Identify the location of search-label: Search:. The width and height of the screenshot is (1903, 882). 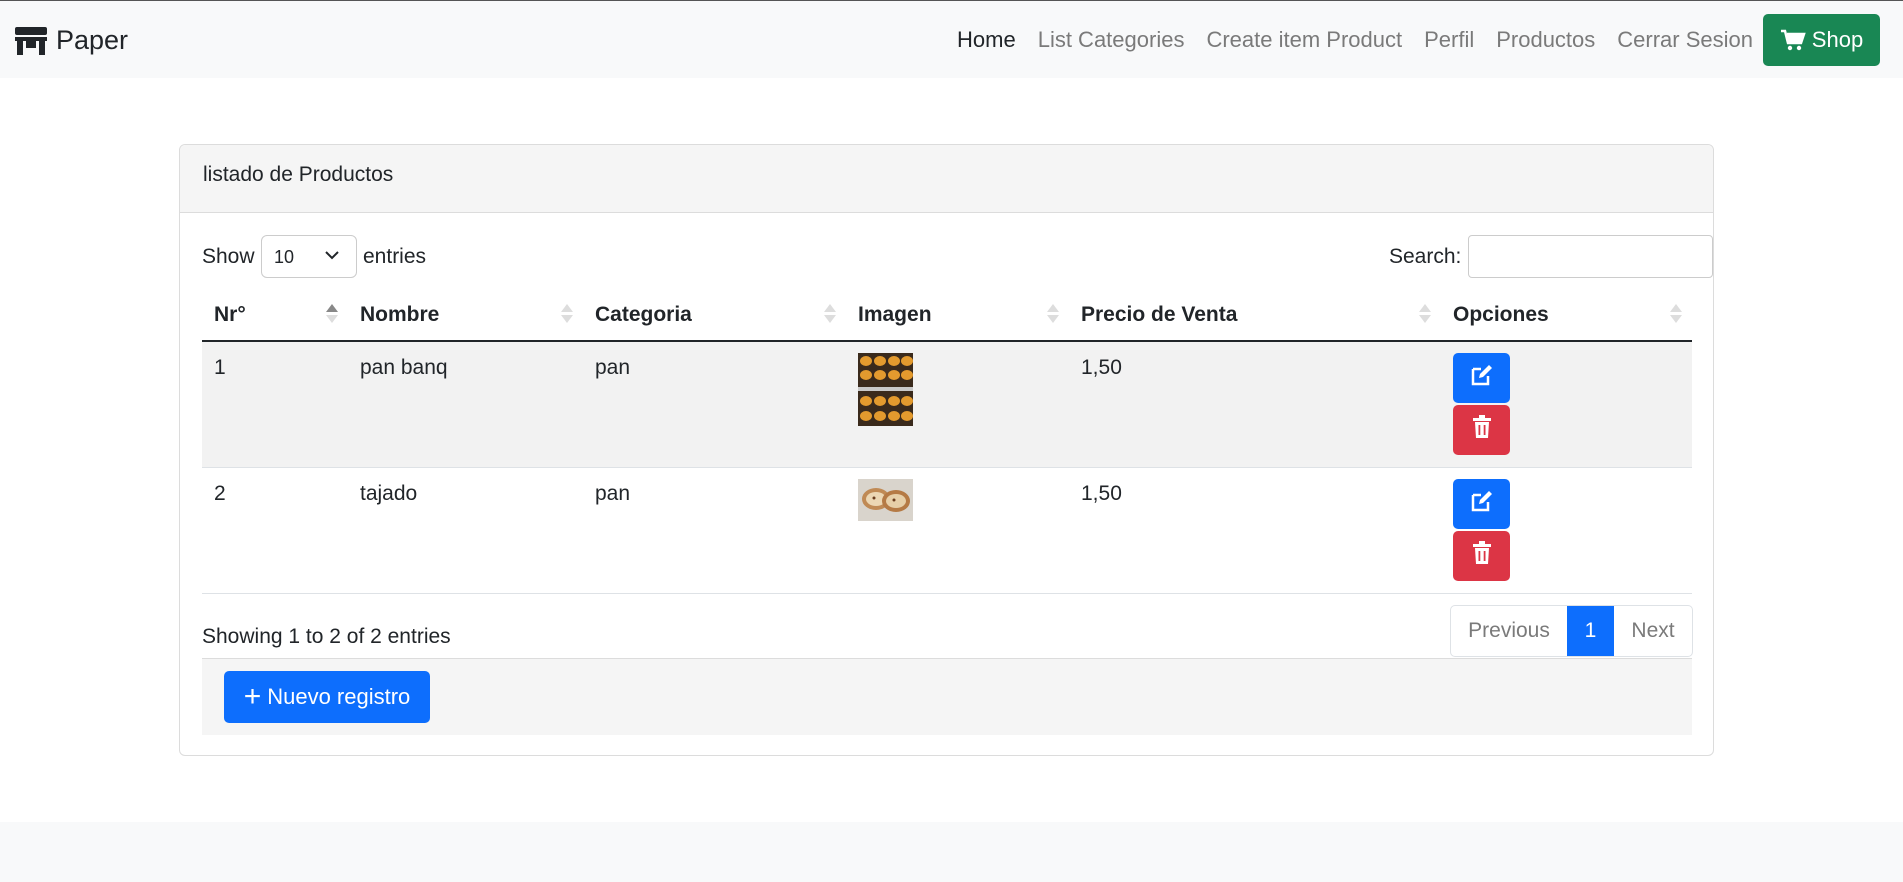
(1425, 256).